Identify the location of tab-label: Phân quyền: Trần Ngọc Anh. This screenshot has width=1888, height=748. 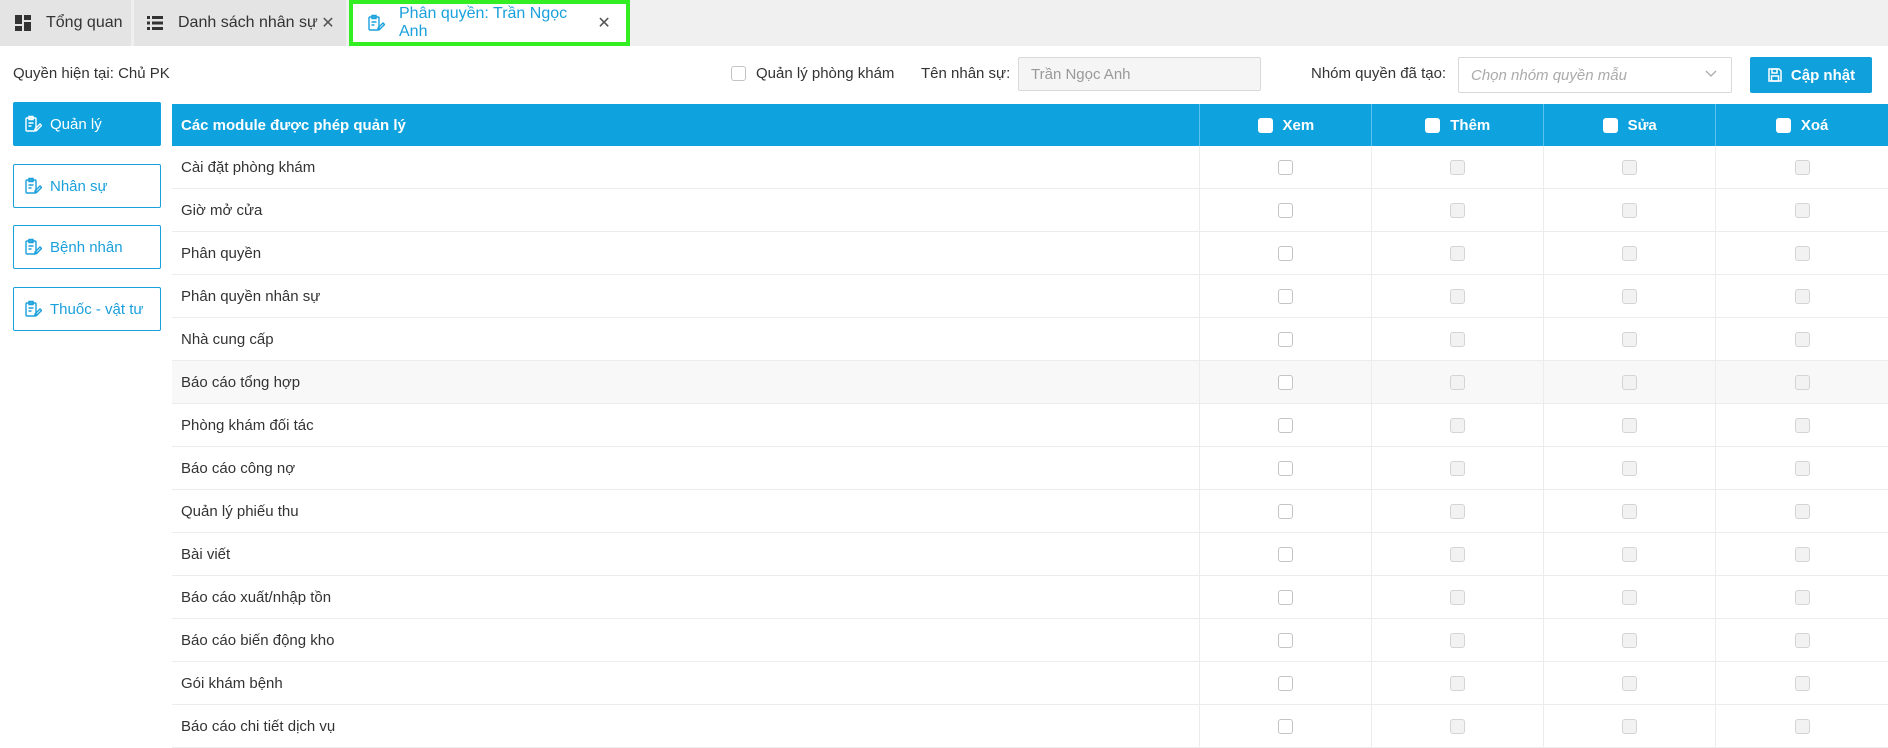
(483, 22).